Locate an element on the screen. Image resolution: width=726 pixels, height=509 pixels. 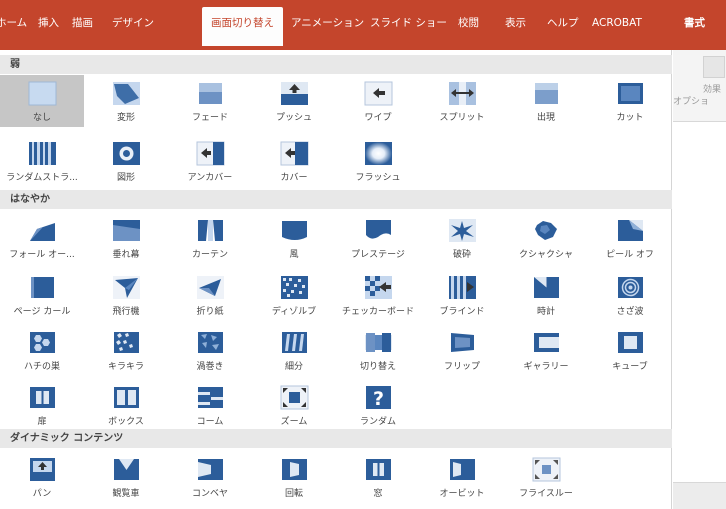
transition-item-split: スプリット is located at coordinates (462, 101).